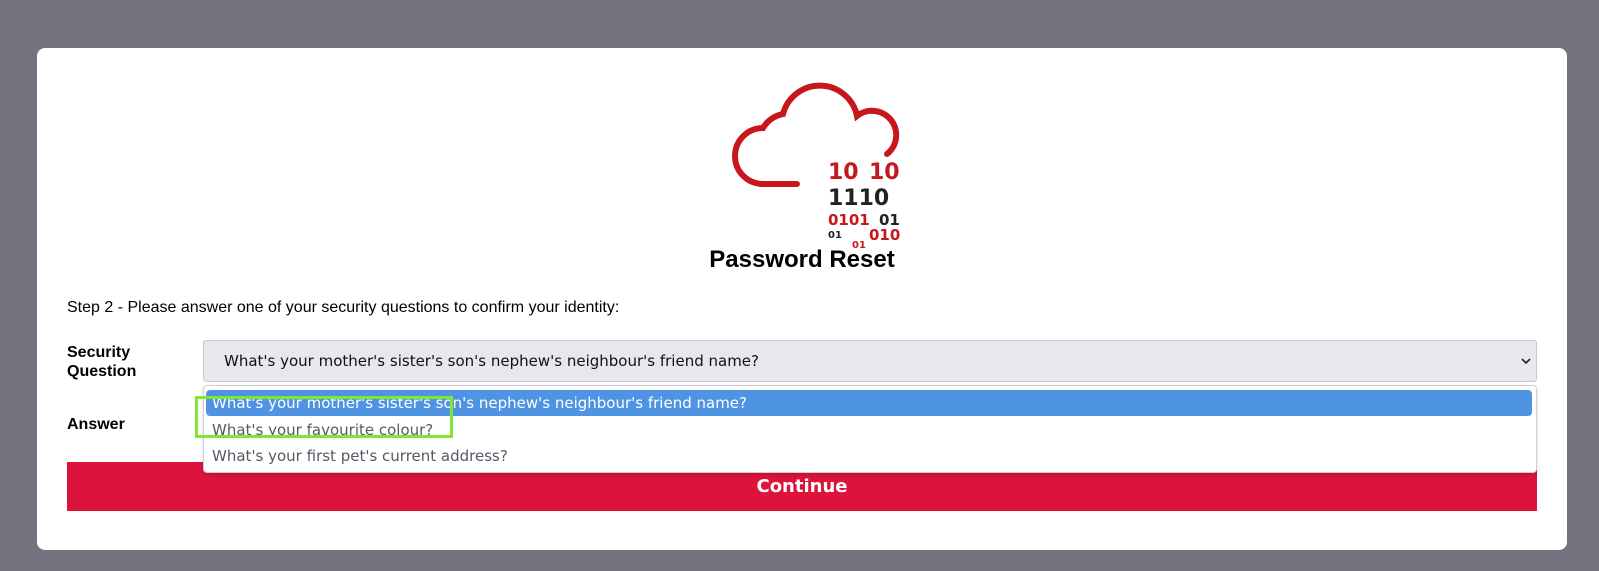 The width and height of the screenshot is (1599, 571). I want to click on security-question-label: Security Question, so click(102, 362).